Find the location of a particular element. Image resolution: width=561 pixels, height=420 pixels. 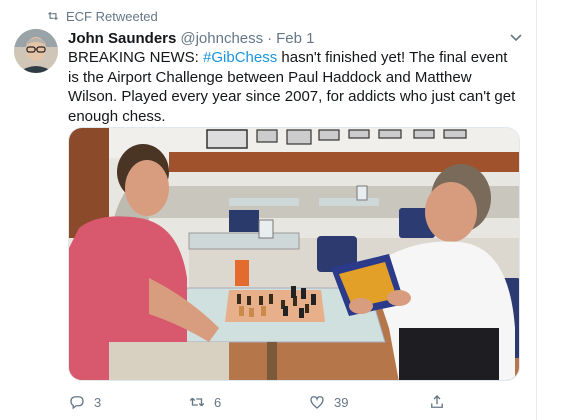

like-count: 39 is located at coordinates (341, 402).